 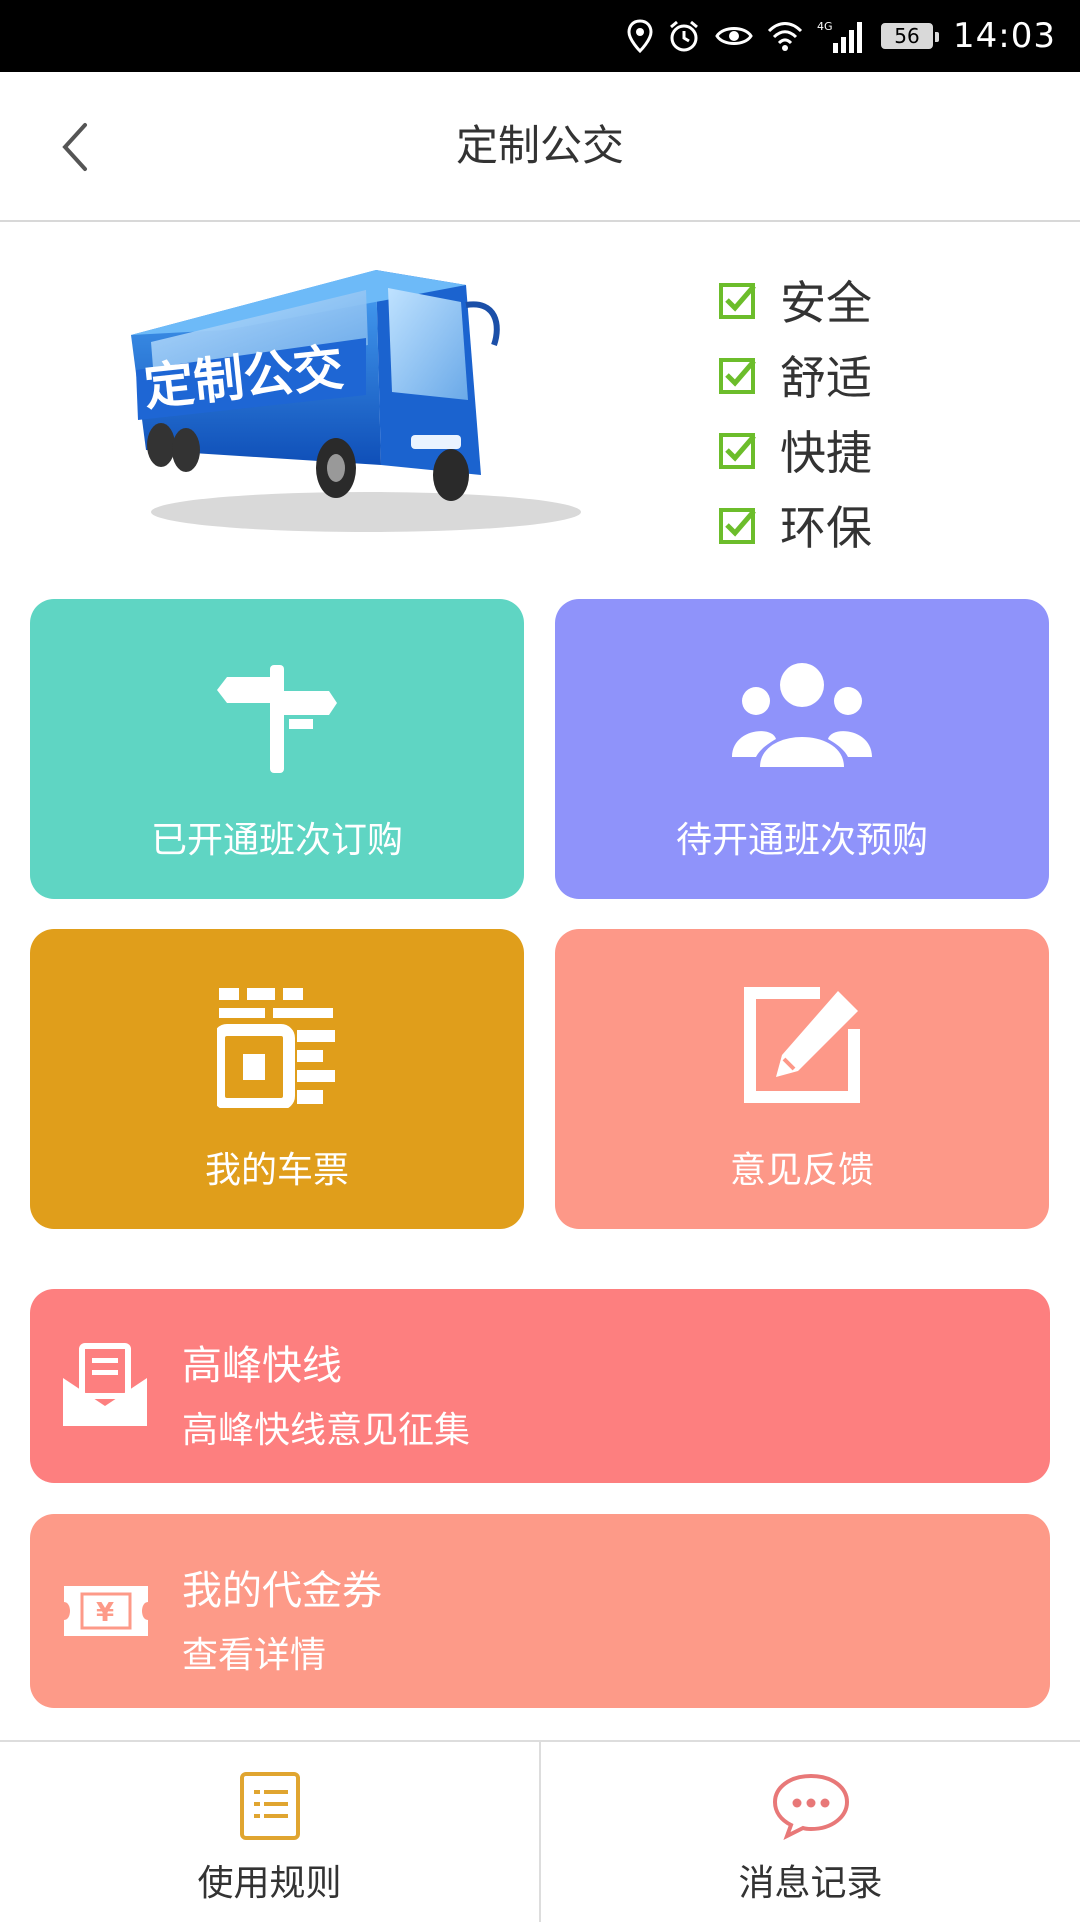 I want to click on tile-upcoming-routes-presale: 待开通班次预购, so click(x=802, y=749).